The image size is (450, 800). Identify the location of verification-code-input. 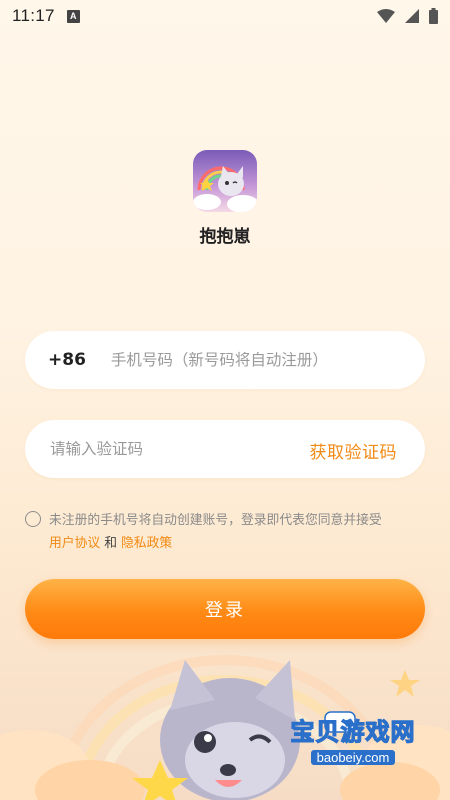
(160, 449).